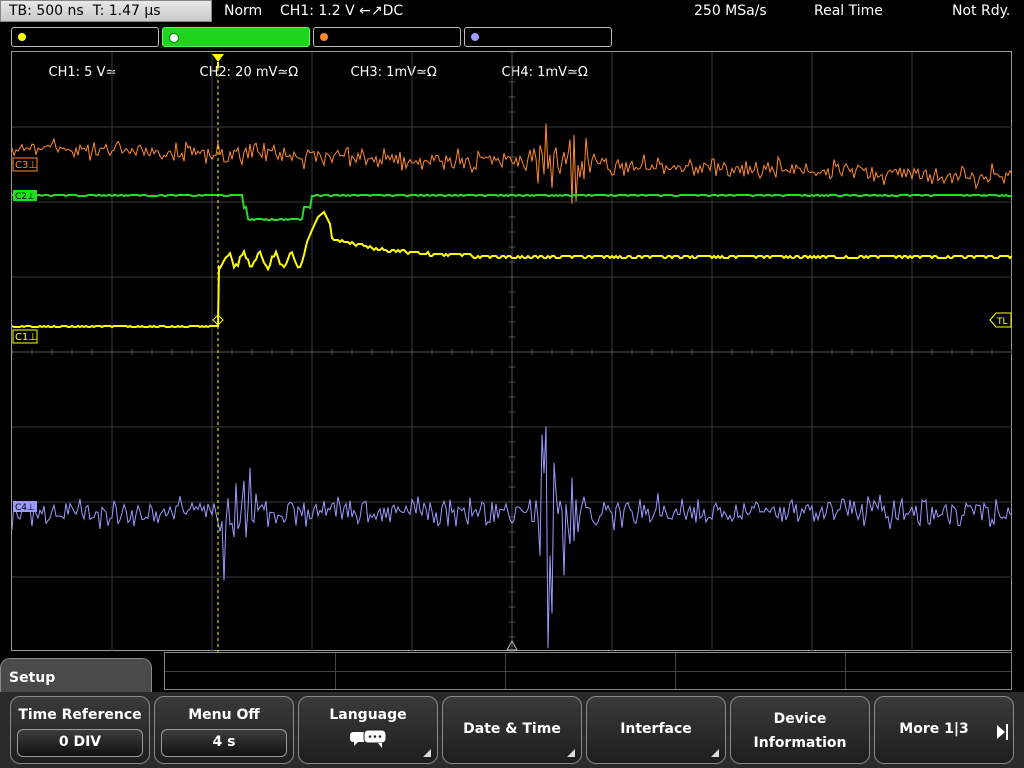 The width and height of the screenshot is (1024, 768). Describe the element at coordinates (174, 38) in the screenshot. I see `ch2-color-dot` at that location.